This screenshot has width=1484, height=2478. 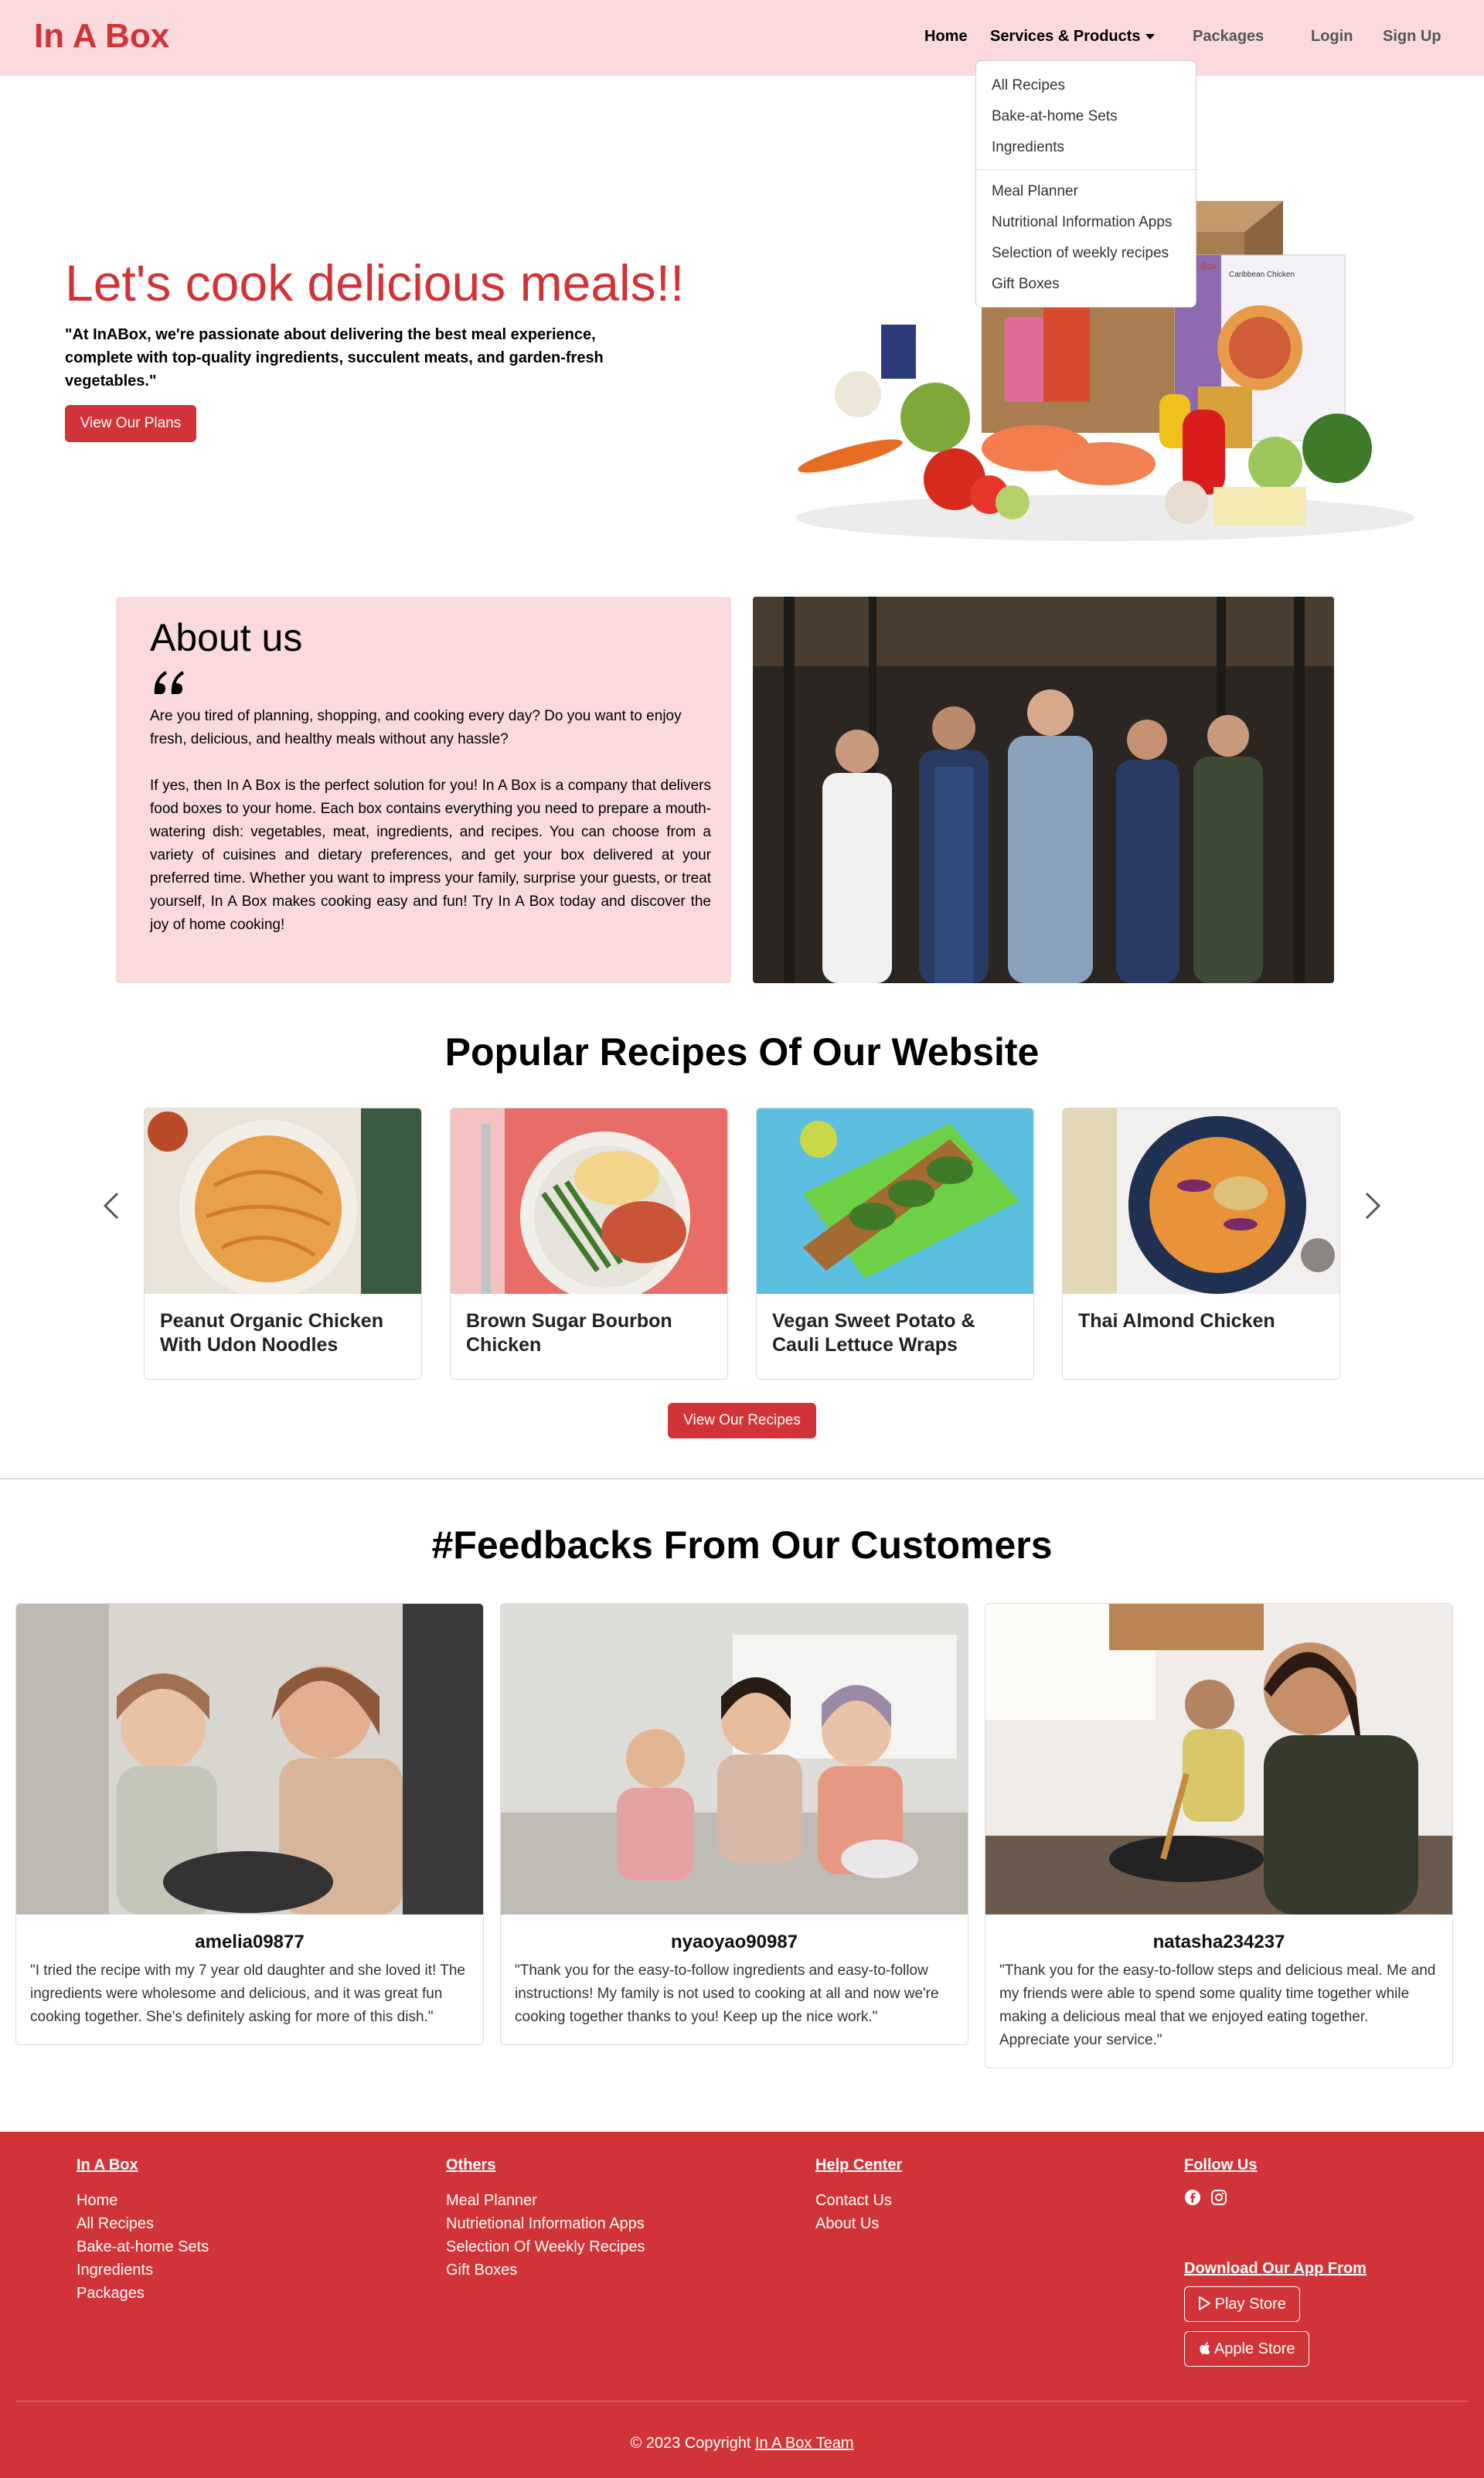 What do you see at coordinates (101, 36) in the screenshot?
I see `brand-logo: In A Box` at bounding box center [101, 36].